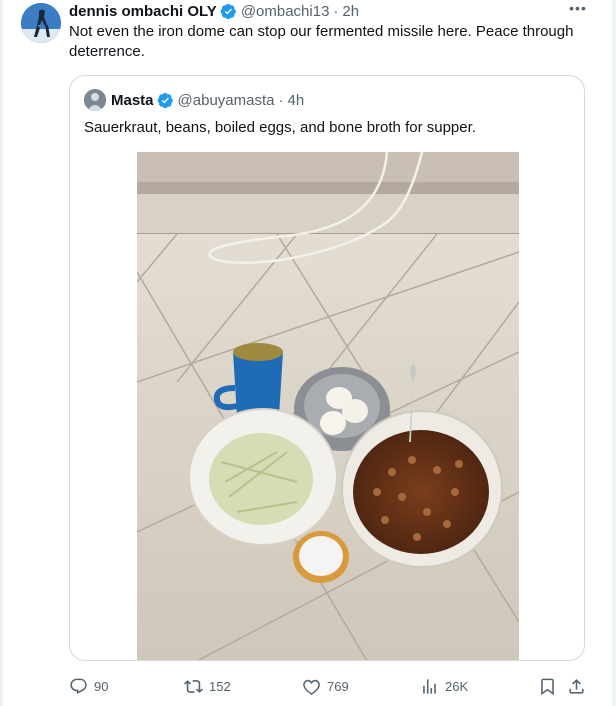 The image size is (616, 706). I want to click on bookmark-button, so click(550, 686).